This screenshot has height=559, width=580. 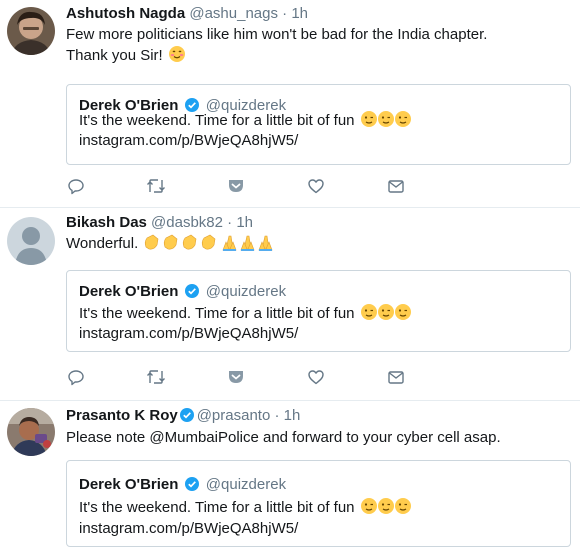 What do you see at coordinates (209, 245) in the screenshot?
I see `clapping-hands-and-folded-hands-emoji` at bounding box center [209, 245].